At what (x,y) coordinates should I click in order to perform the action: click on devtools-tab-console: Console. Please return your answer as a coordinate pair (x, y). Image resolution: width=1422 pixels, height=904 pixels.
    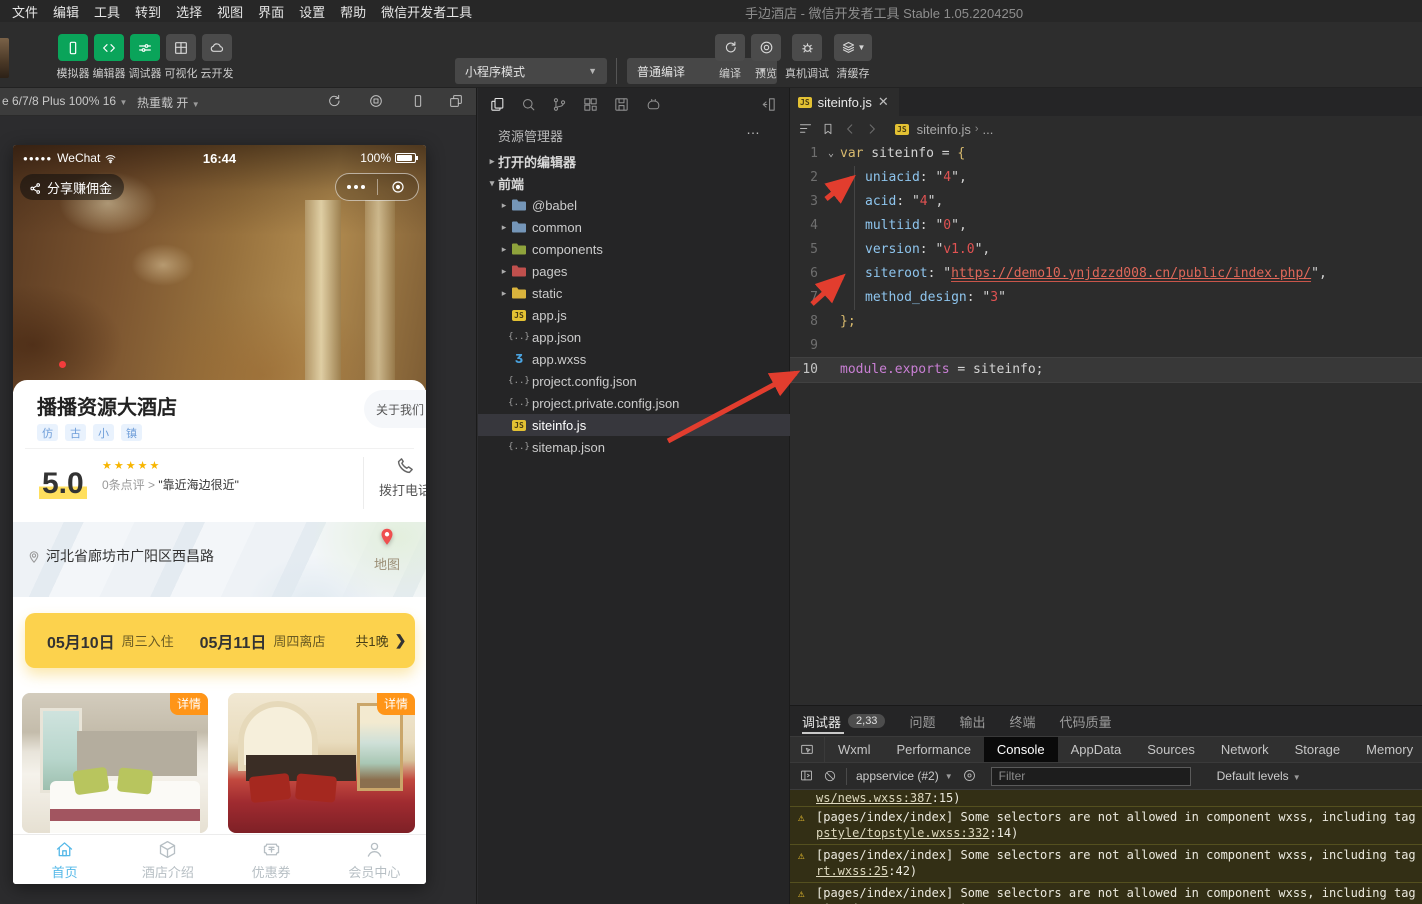
    Looking at the image, I should click on (1020, 749).